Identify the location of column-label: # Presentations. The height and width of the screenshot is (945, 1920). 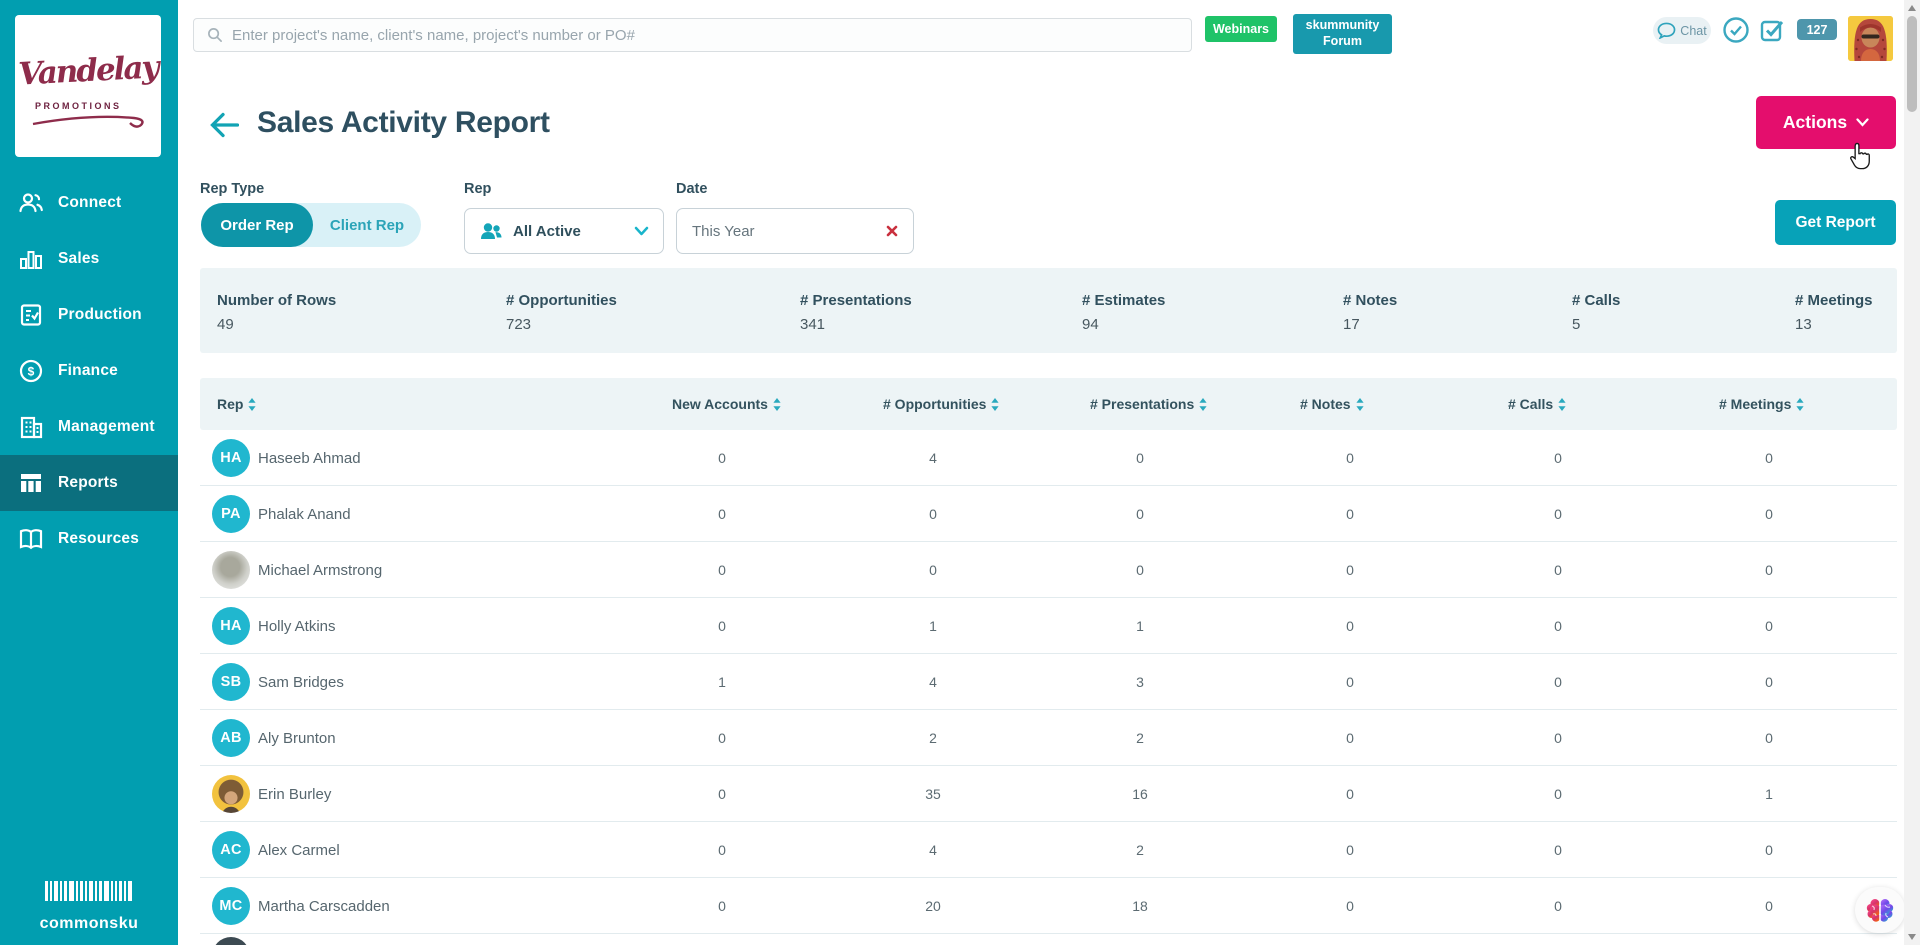
(1142, 404).